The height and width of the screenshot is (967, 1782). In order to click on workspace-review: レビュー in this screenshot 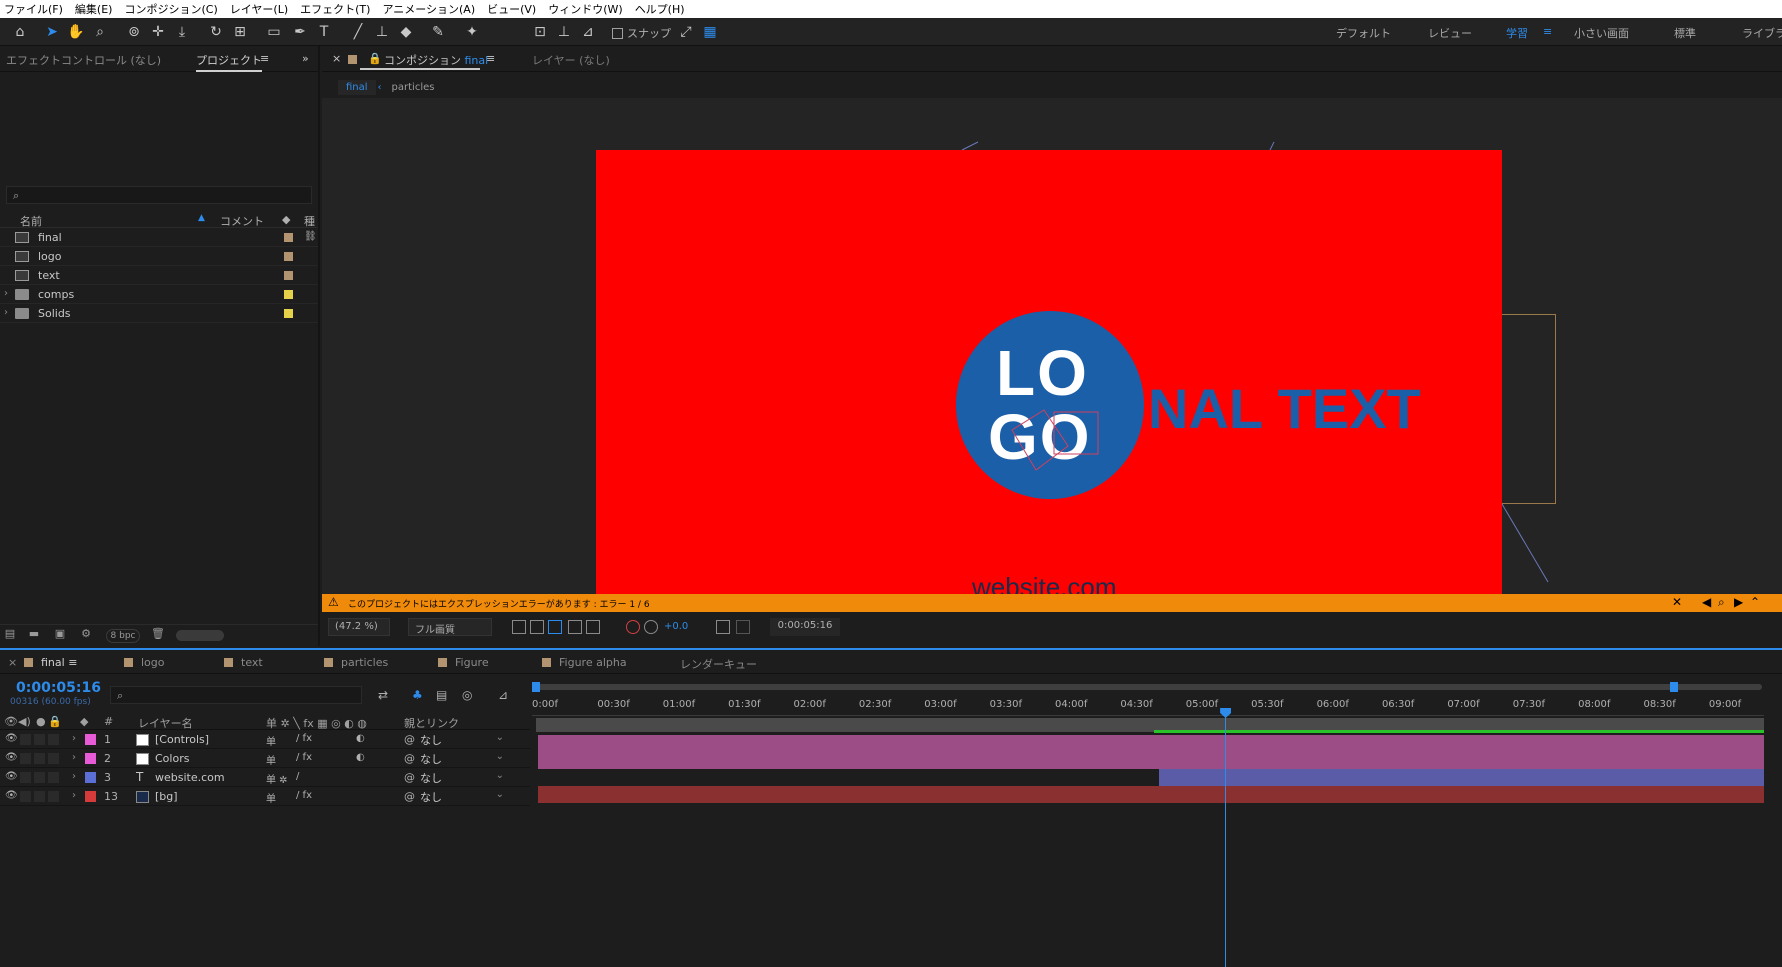, I will do `click(1450, 33)`.